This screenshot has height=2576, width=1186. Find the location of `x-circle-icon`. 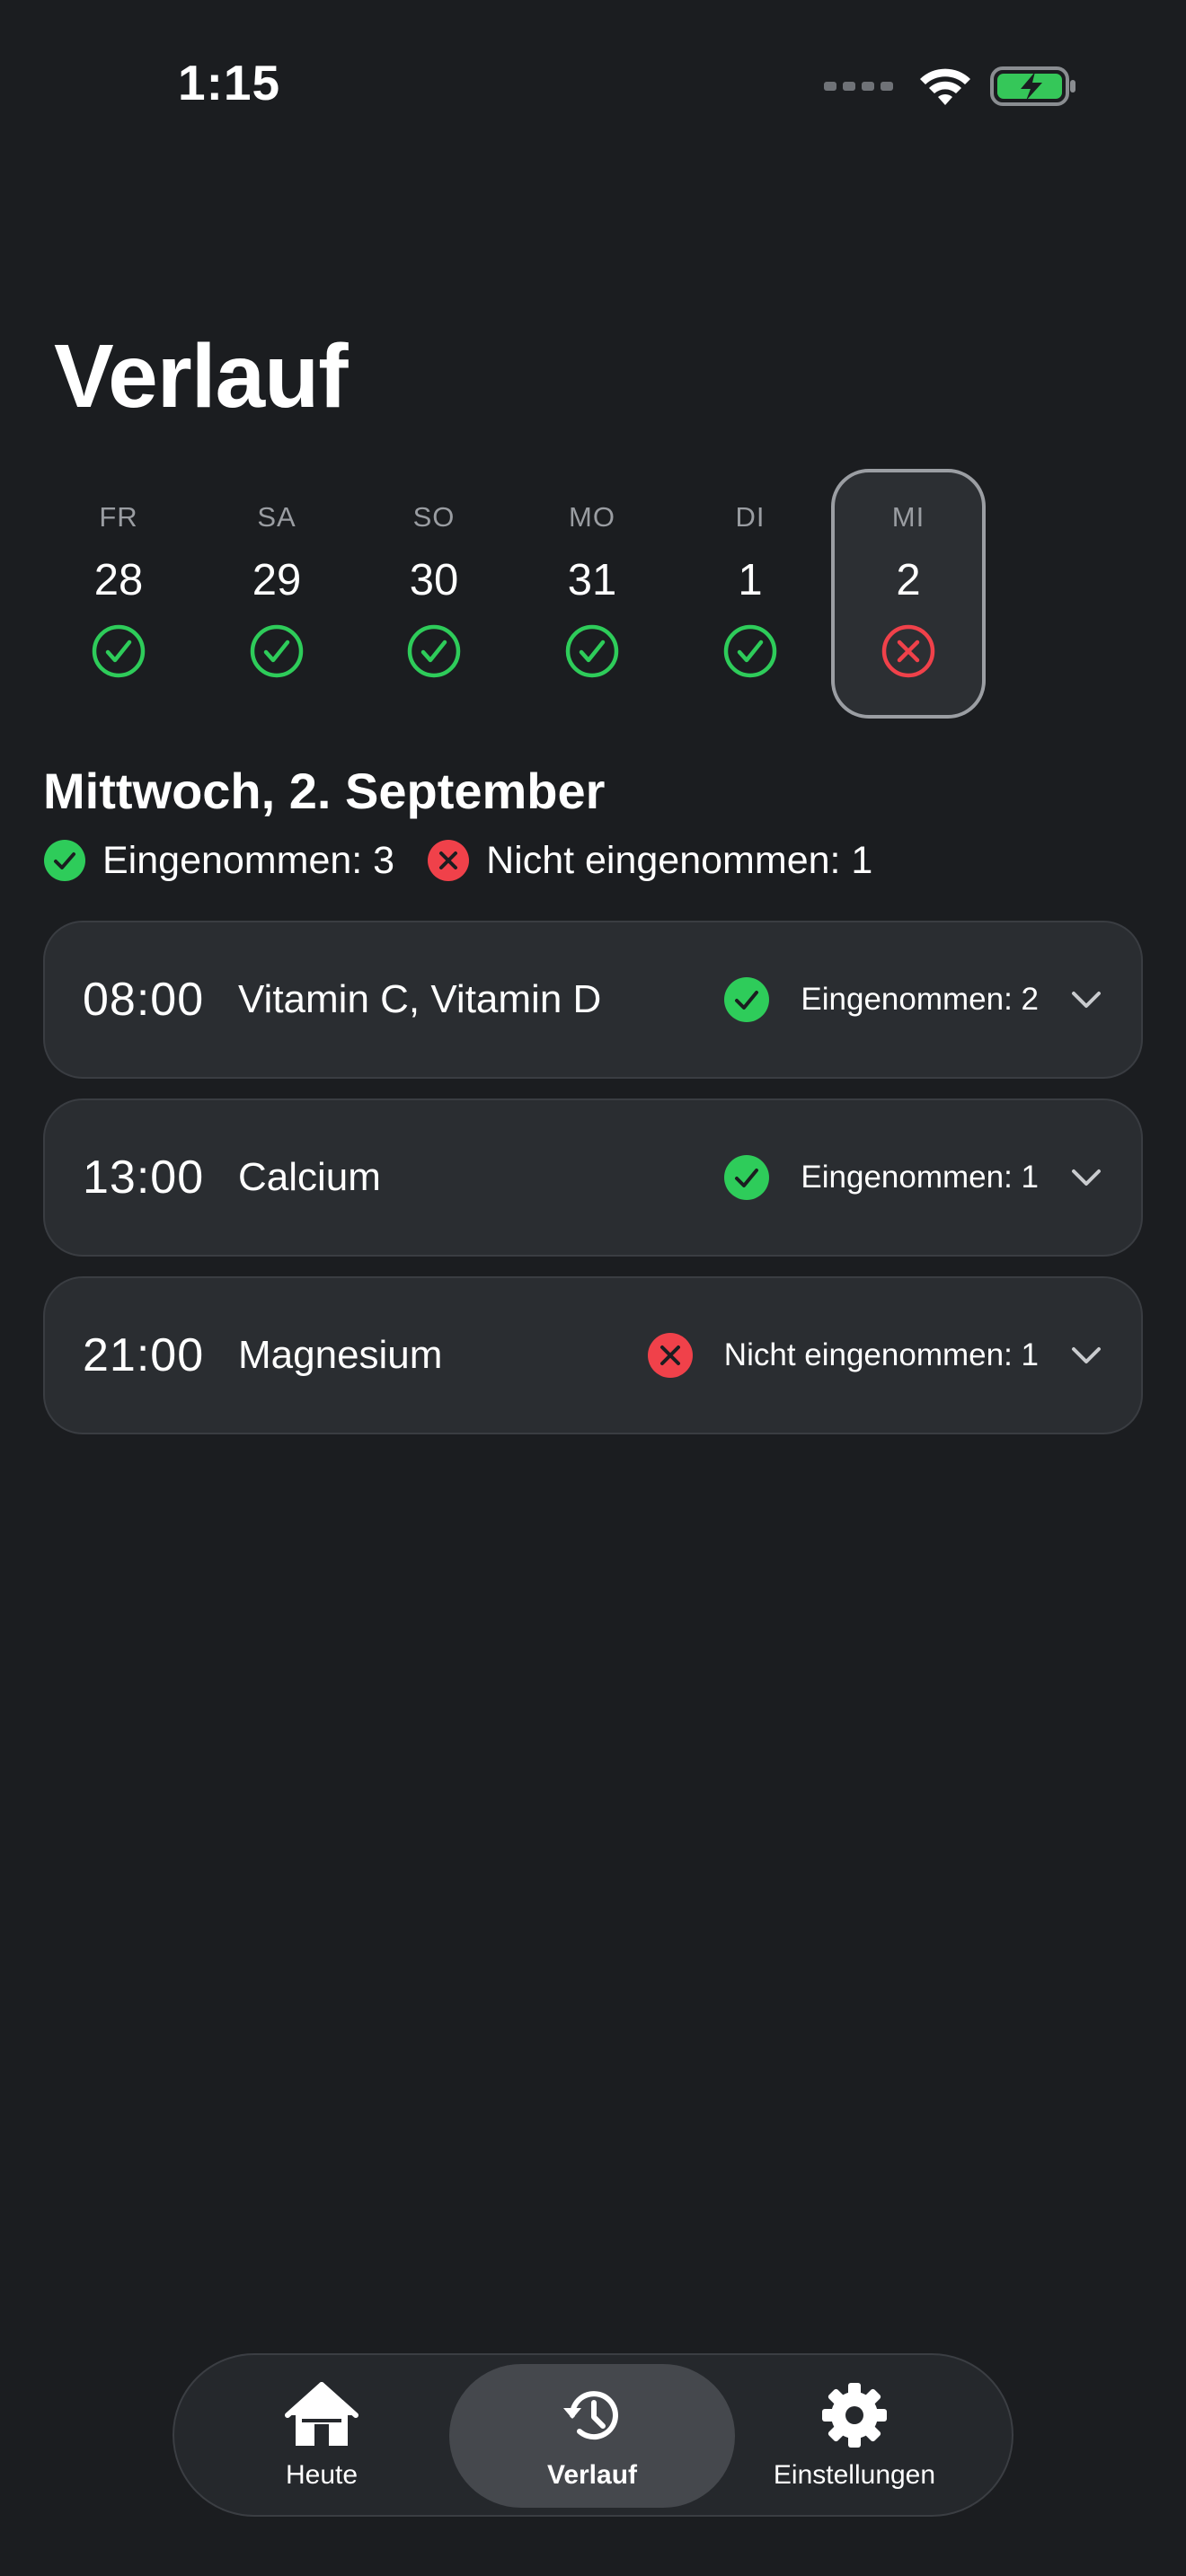

x-circle-icon is located at coordinates (908, 651).